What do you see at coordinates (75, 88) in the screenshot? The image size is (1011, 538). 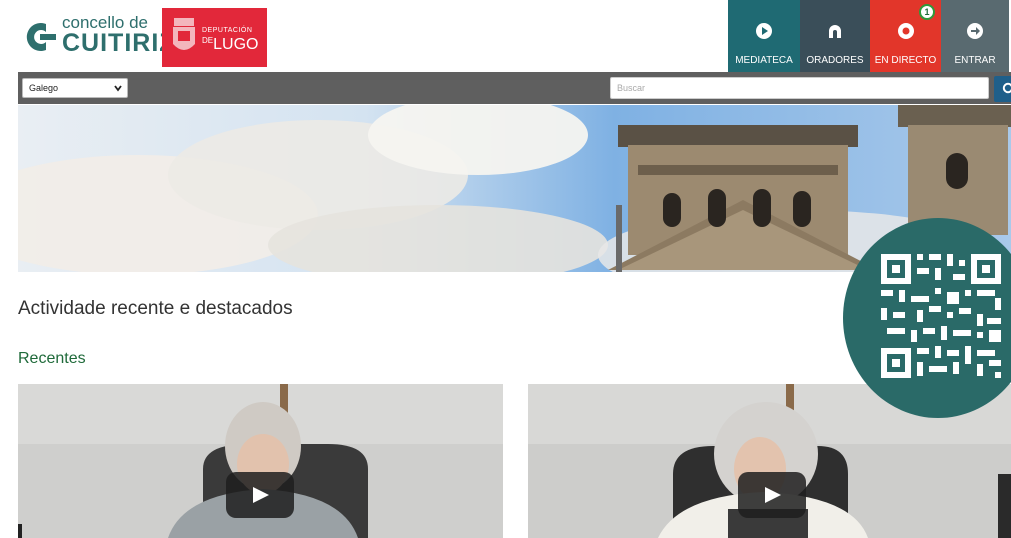 I see `language-select: Galego` at bounding box center [75, 88].